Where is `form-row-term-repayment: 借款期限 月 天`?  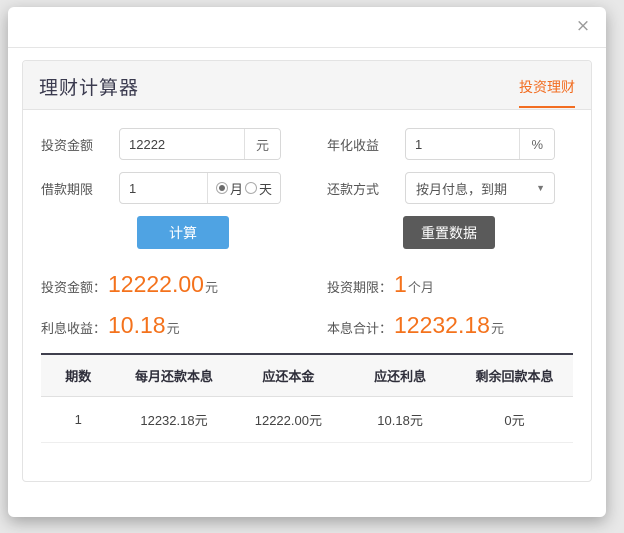
form-row-term-repayment: 借款期限 月 天 is located at coordinates (307, 188).